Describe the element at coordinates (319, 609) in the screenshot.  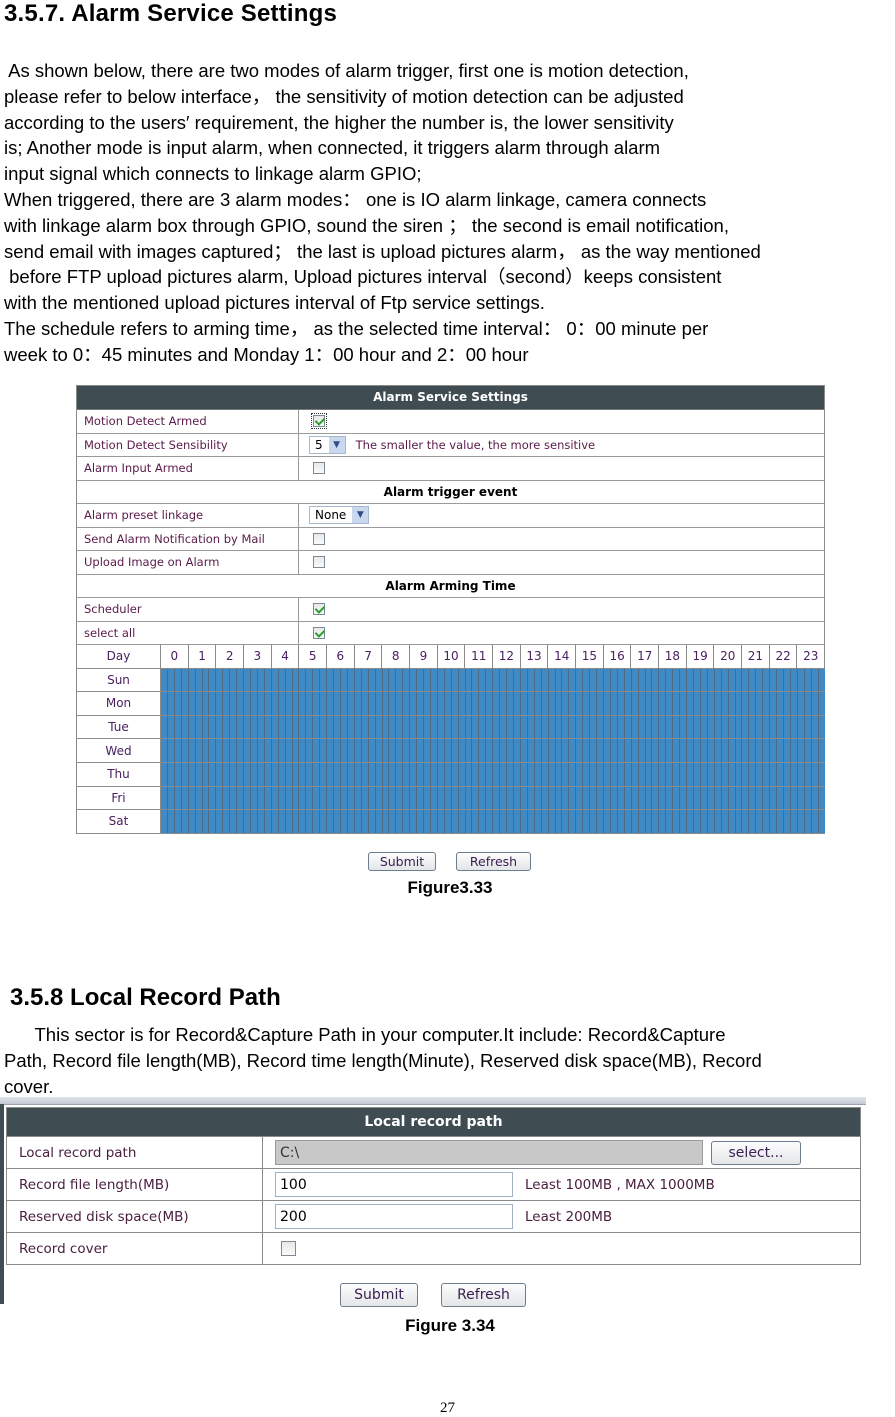
I see `scheduler-checkbox` at that location.